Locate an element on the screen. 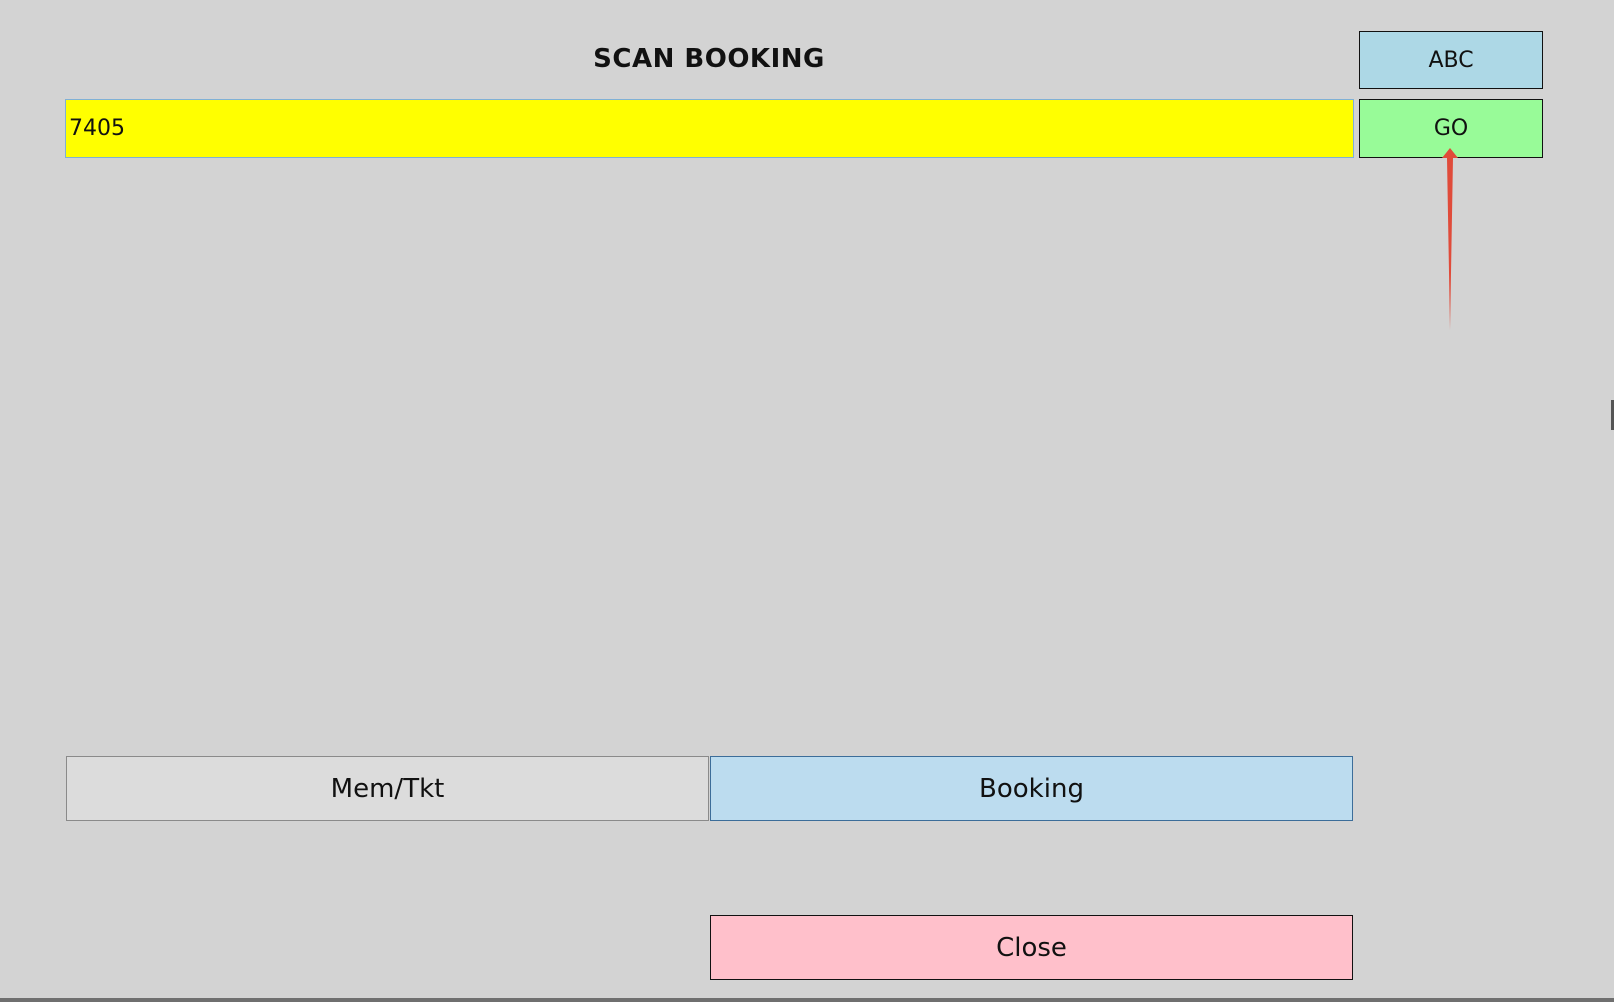 This screenshot has height=1002, width=1614. mem-tkt-button-label: Mem/Tkt is located at coordinates (387, 788).